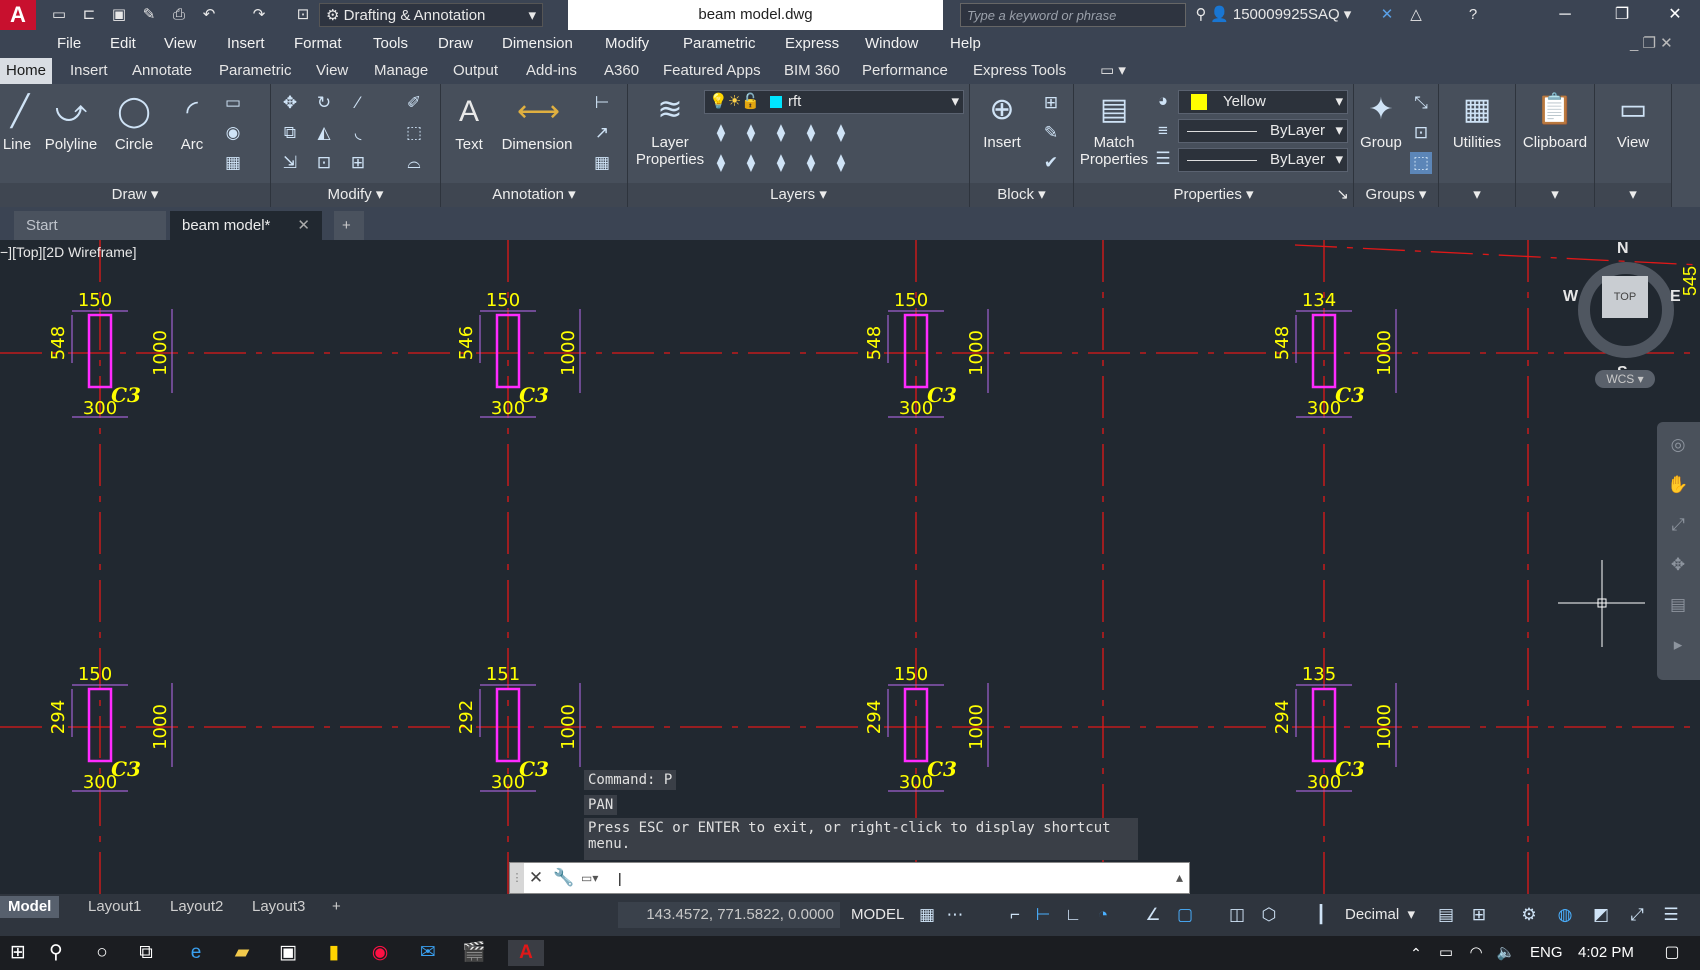  What do you see at coordinates (551, 71) in the screenshot?
I see `tab-add-ins: Add-ins` at bounding box center [551, 71].